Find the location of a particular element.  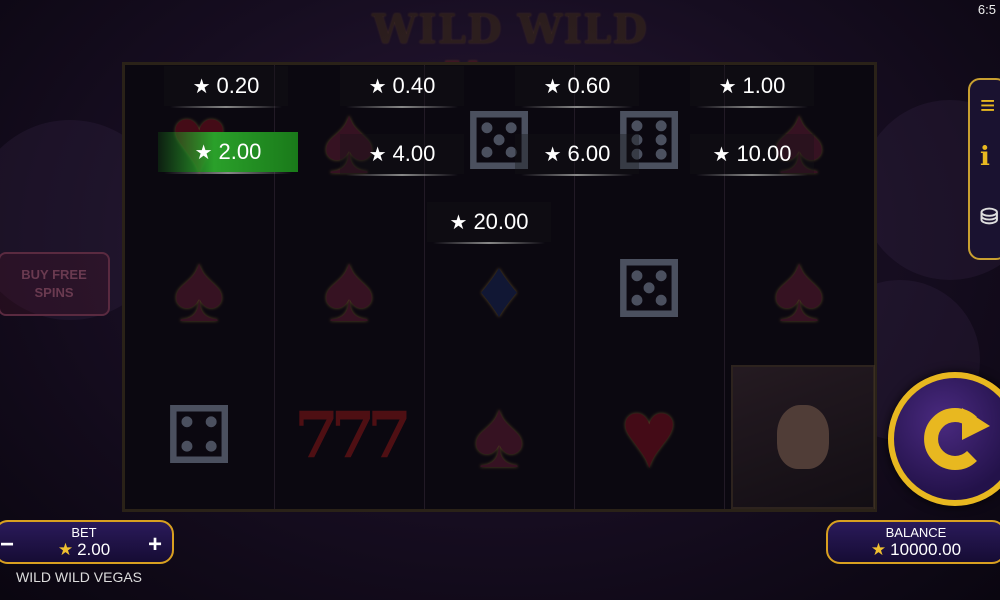

portrait-head is located at coordinates (803, 437).